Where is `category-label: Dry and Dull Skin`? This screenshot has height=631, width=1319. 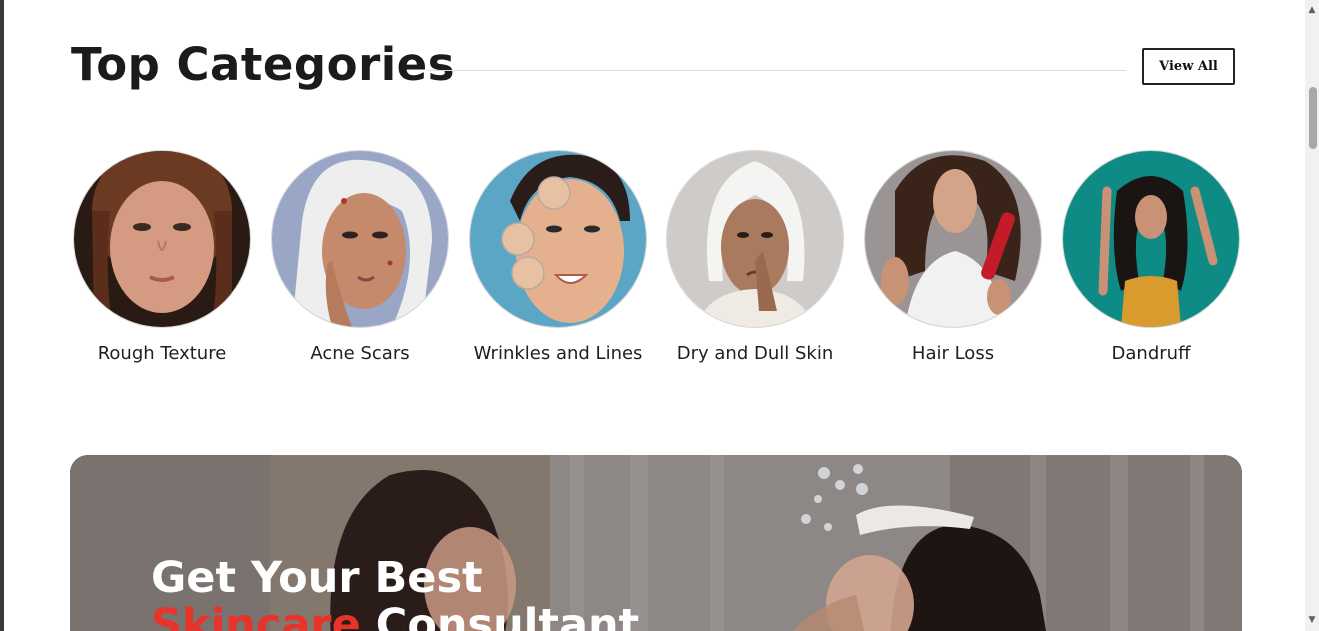 category-label: Dry and Dull Skin is located at coordinates (755, 353).